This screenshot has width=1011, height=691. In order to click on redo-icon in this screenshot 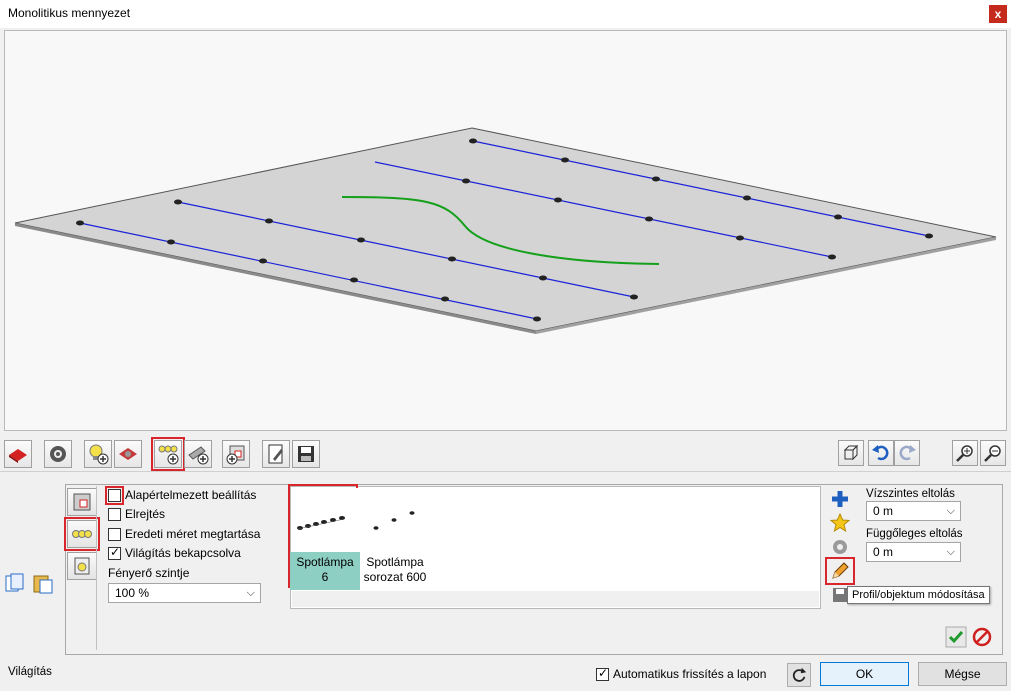, I will do `click(907, 453)`.